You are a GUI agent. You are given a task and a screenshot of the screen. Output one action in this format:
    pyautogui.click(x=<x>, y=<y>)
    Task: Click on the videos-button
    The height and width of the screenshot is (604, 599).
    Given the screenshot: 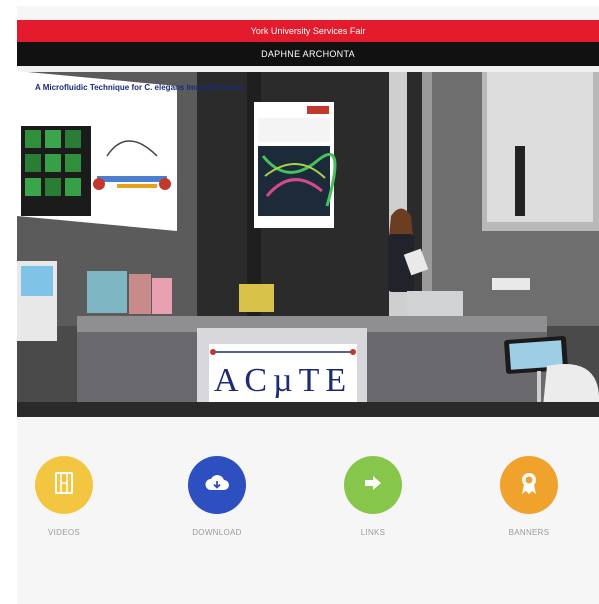 What is the action you would take?
    pyautogui.click(x=64, y=485)
    